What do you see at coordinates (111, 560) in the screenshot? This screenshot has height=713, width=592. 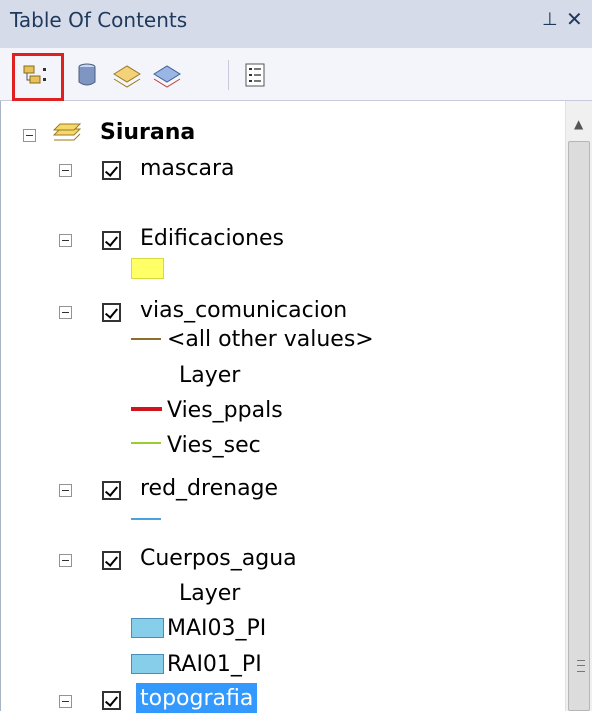 I see `cuerpos-agua-checkbox` at bounding box center [111, 560].